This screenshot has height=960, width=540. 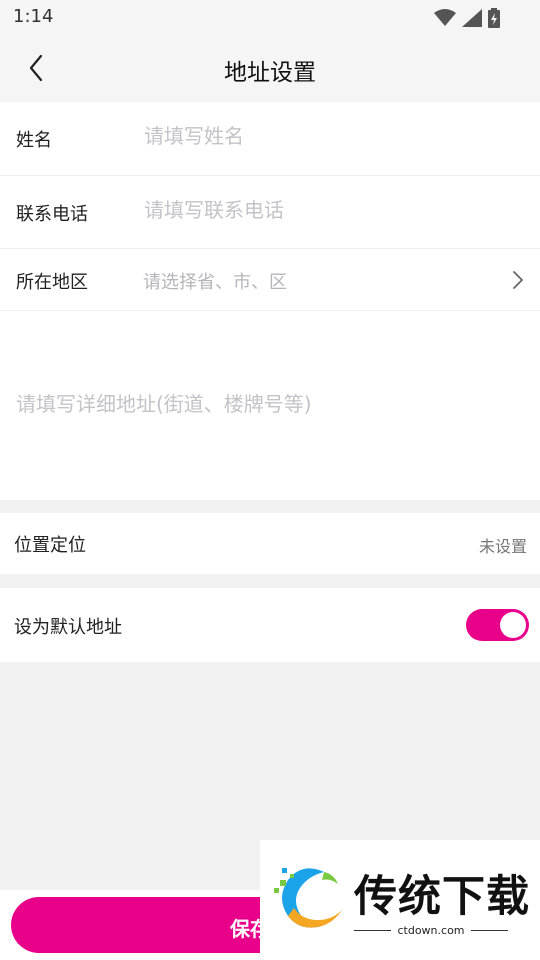 I want to click on name-row: 姓名, so click(x=270, y=139).